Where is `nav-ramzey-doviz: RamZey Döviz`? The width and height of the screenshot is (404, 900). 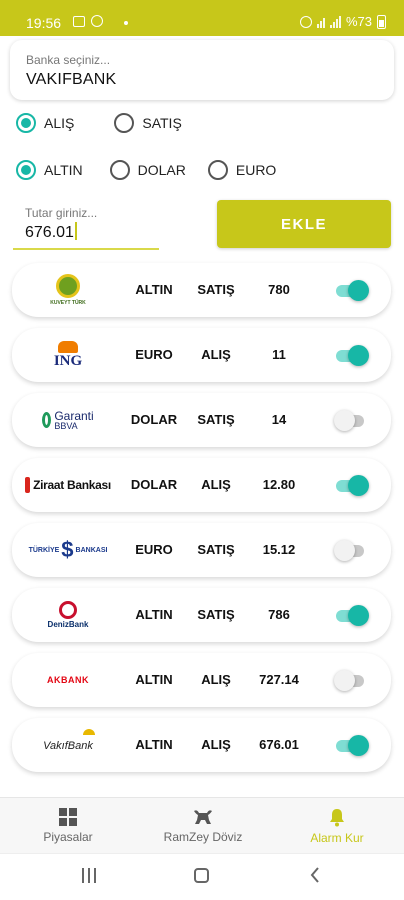
nav-ramzey-doviz: RamZey Döviz is located at coordinates (203, 826).